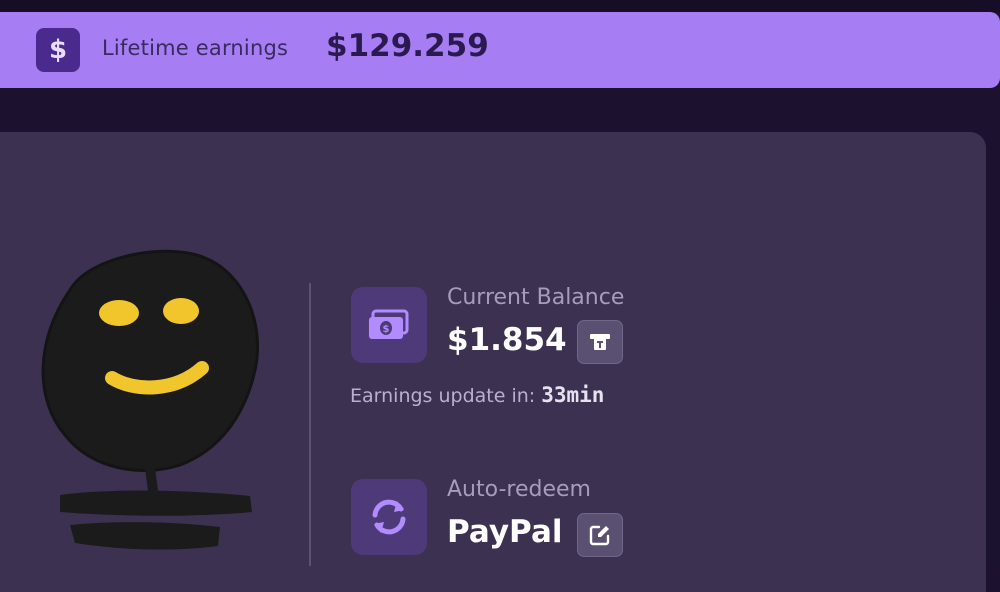 The height and width of the screenshot is (592, 1000). I want to click on top-strip, so click(500, 6).